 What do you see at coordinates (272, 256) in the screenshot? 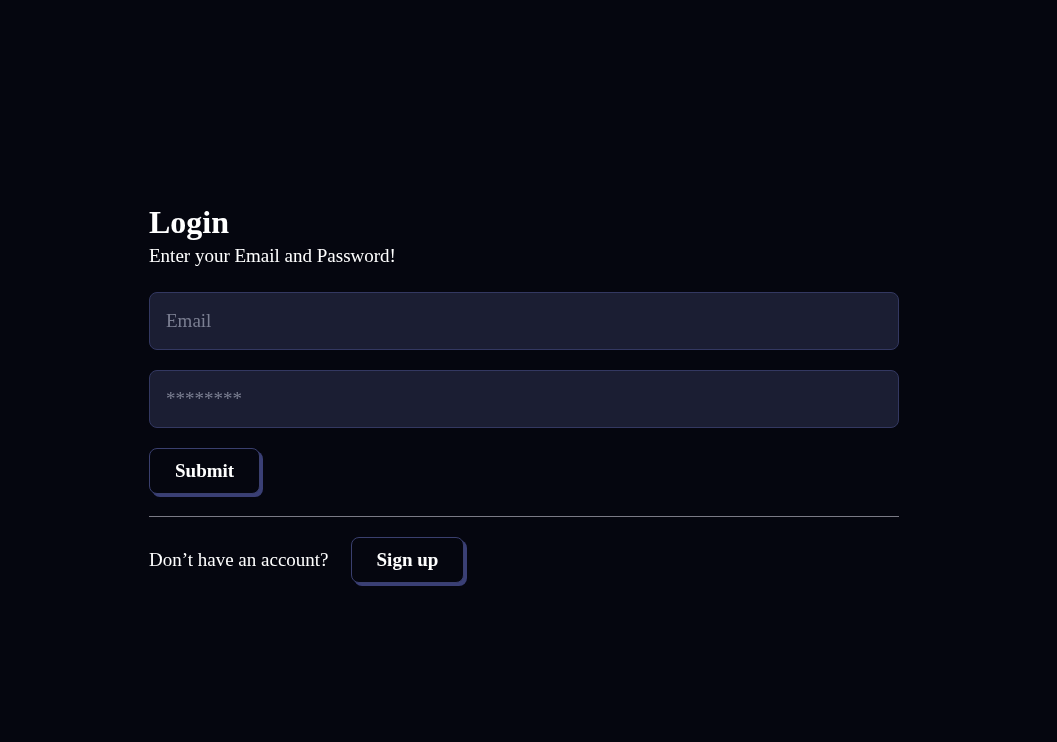
I see `login-subtitle: Enter your Email and Password!` at bounding box center [272, 256].